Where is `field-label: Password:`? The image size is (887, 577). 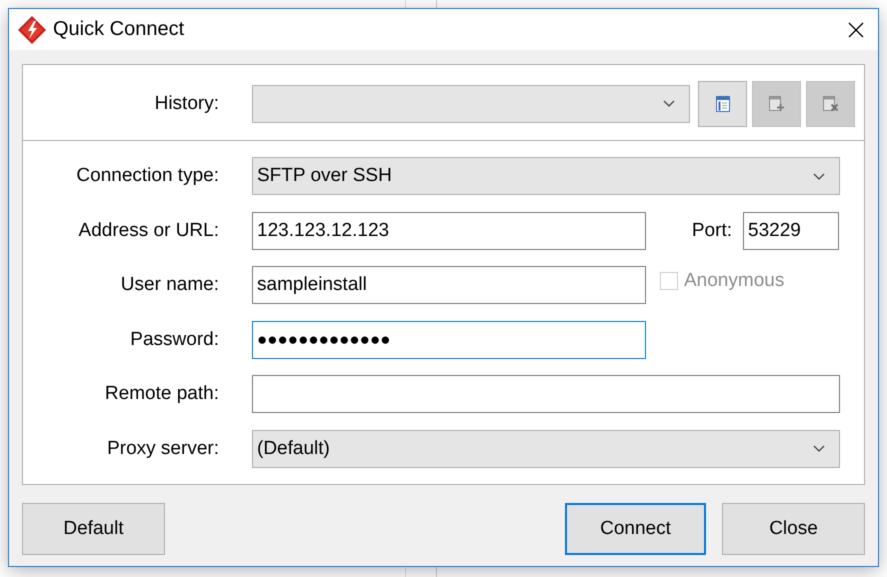
field-label: Password: is located at coordinates (174, 339).